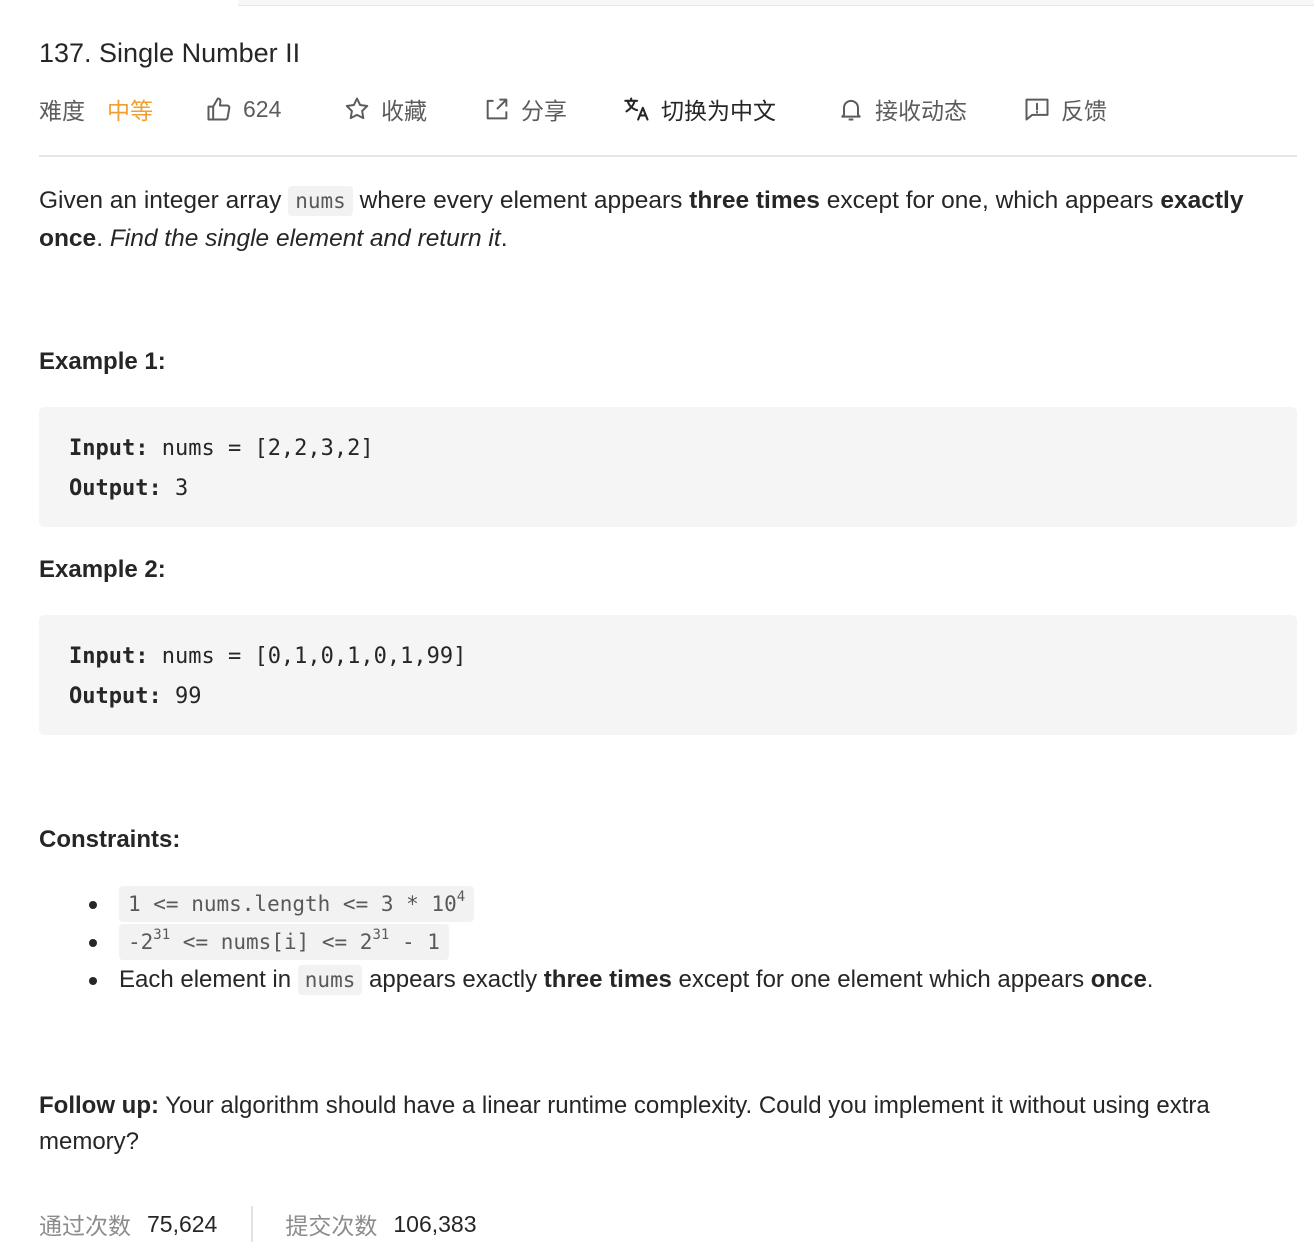 This screenshot has width=1314, height=1246. I want to click on example-output-line: Output: 99, so click(668, 697).